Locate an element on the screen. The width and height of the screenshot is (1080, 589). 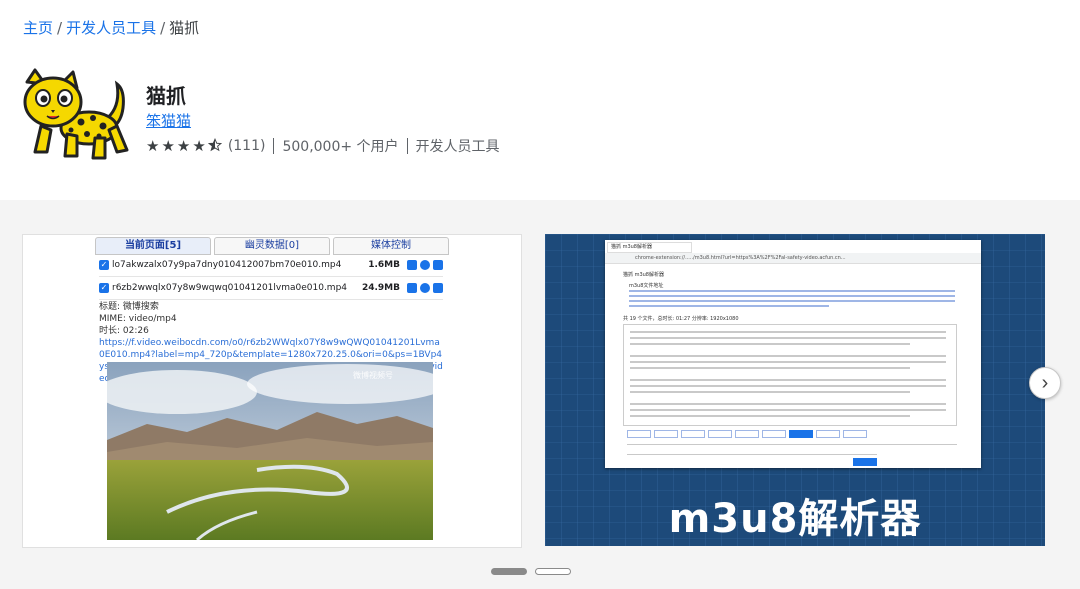
video-preview-image is located at coordinates (270, 451).